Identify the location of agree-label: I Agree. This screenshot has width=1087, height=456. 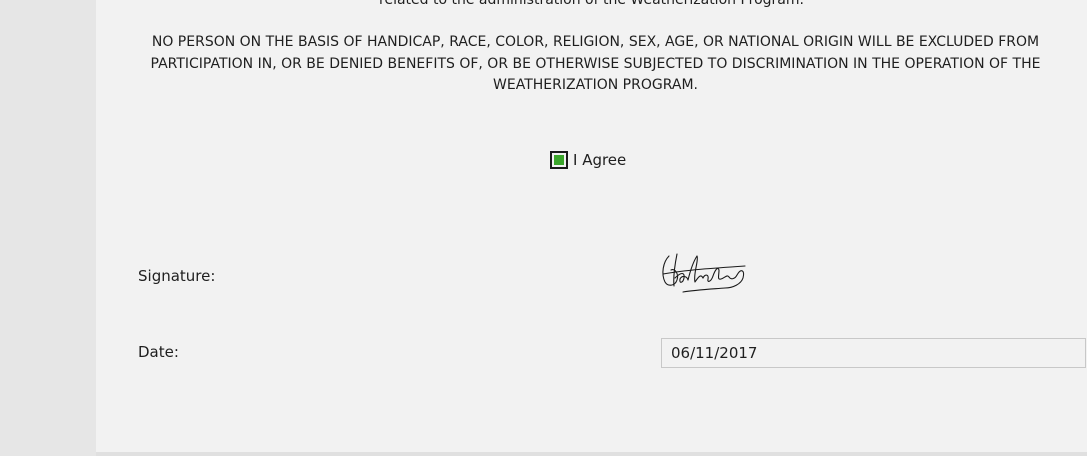
(600, 160).